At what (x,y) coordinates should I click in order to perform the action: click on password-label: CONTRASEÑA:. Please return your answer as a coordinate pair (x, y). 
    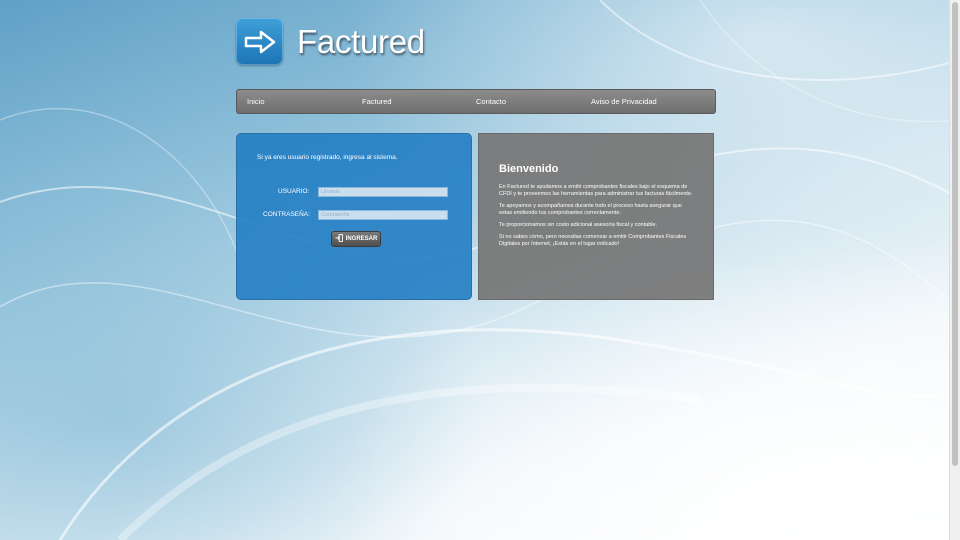
    Looking at the image, I should click on (286, 214).